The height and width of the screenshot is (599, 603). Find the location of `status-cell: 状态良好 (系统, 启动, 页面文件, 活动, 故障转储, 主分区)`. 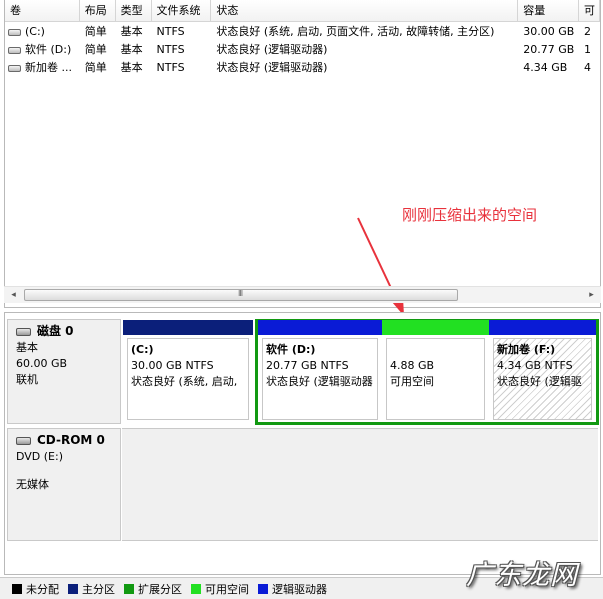

status-cell: 状态良好 (系统, 启动, 页面文件, 活动, 故障转储, 主分区) is located at coordinates (355, 31).